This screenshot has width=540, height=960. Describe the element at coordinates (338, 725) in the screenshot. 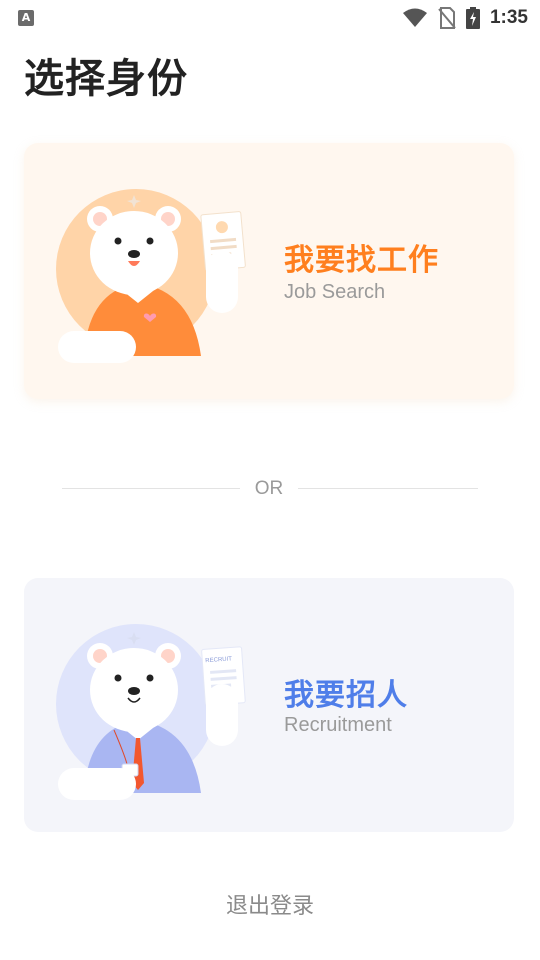

I see `recruitment-subtitle: Recruitment` at that location.